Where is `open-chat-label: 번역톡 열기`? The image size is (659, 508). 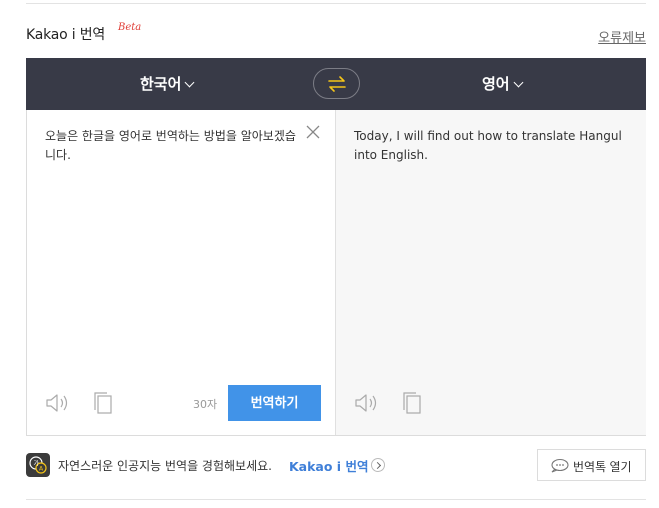 open-chat-label: 번역톡 열기 is located at coordinates (602, 467).